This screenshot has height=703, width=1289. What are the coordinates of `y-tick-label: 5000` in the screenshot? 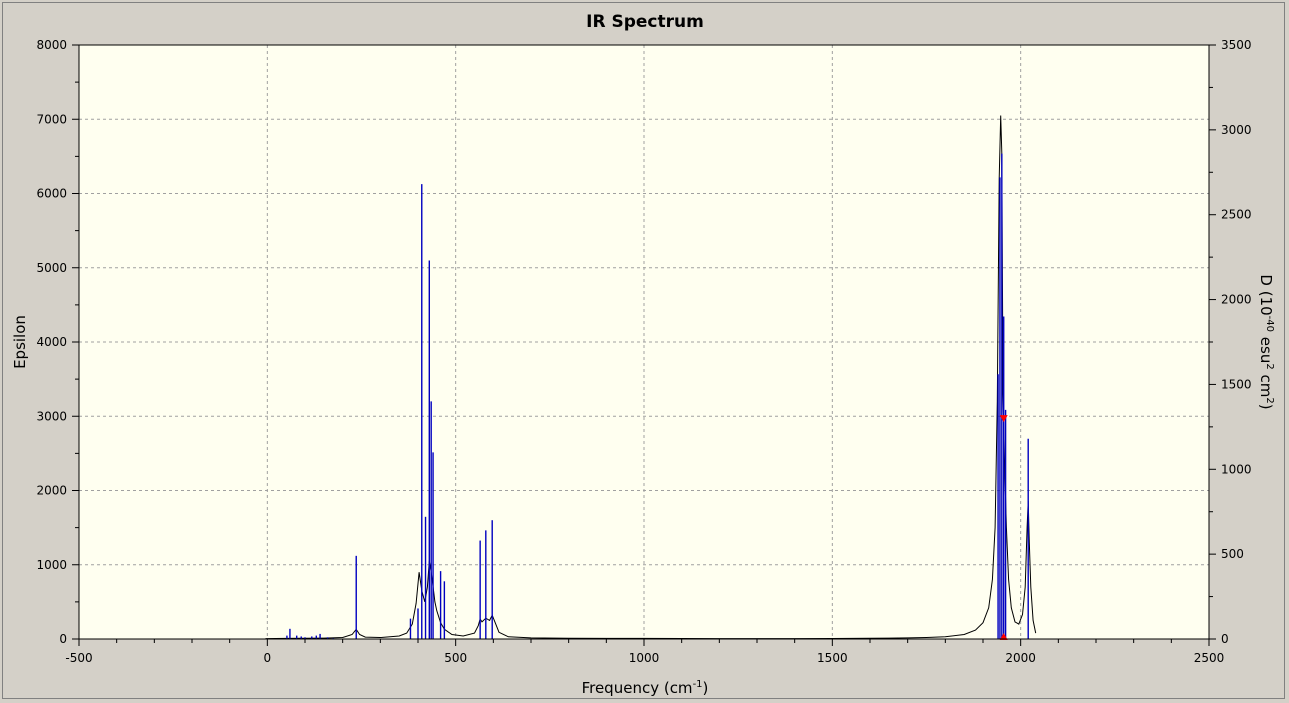 It's located at (51, 268).